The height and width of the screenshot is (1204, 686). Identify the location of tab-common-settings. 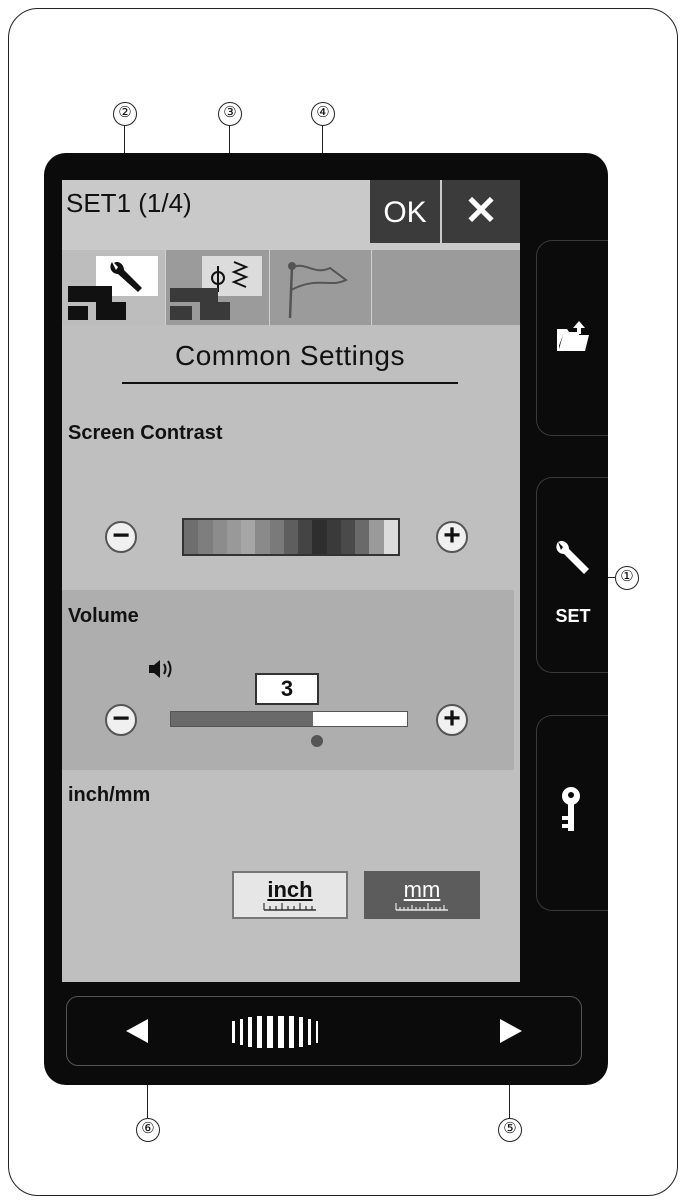
(113, 287).